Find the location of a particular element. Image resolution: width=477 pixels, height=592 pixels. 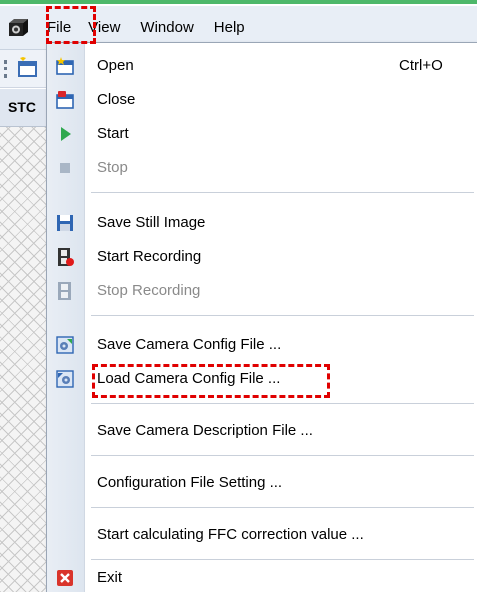

film-icon is located at coordinates (65, 291).